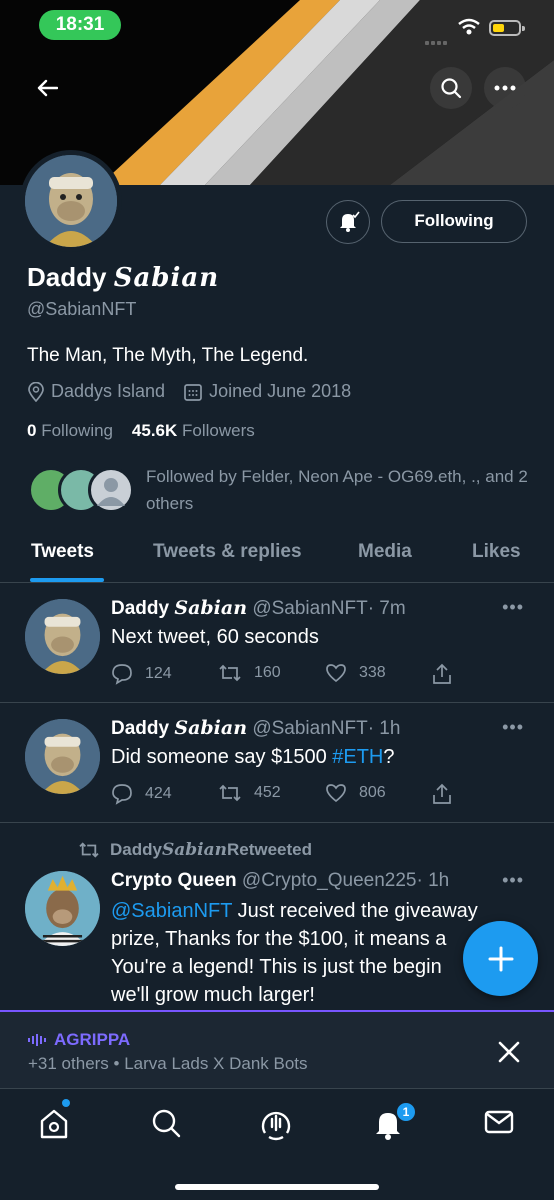 This screenshot has width=554, height=1200. I want to click on joined-item: Joined June 2018, so click(267, 391).